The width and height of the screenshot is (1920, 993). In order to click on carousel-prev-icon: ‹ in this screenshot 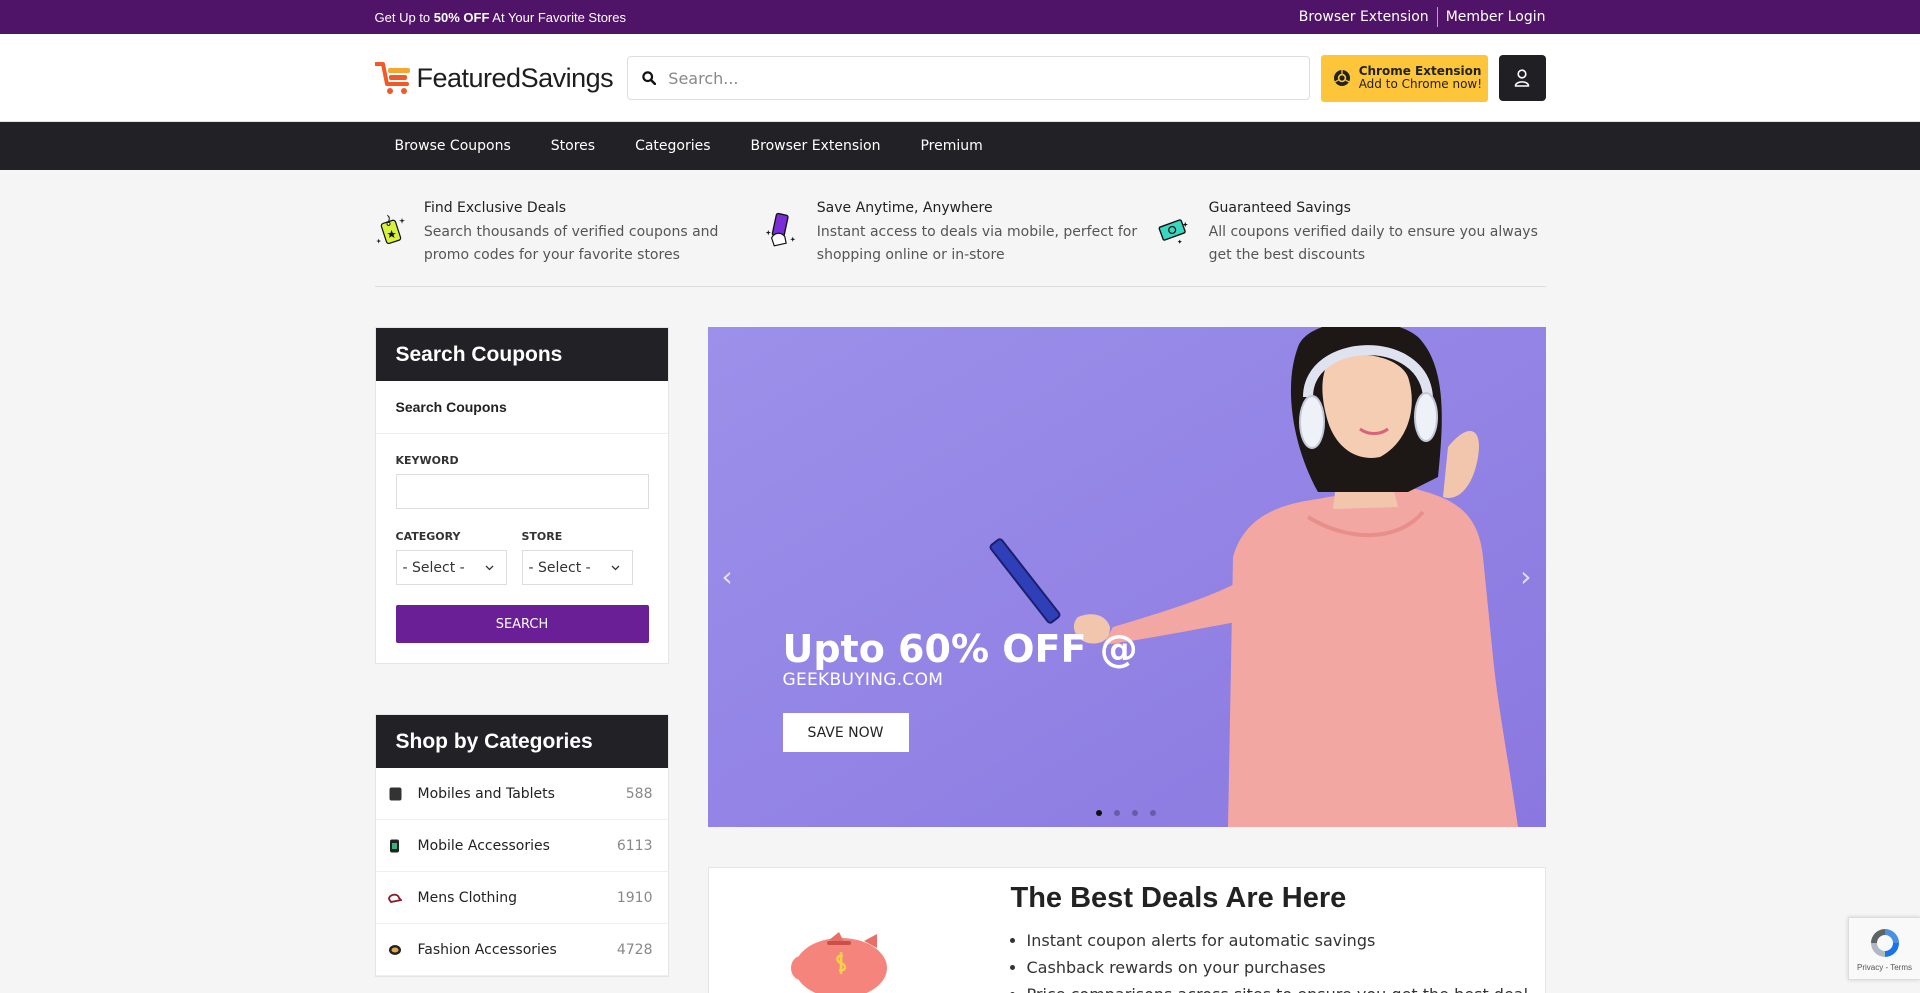, I will do `click(727, 576)`.